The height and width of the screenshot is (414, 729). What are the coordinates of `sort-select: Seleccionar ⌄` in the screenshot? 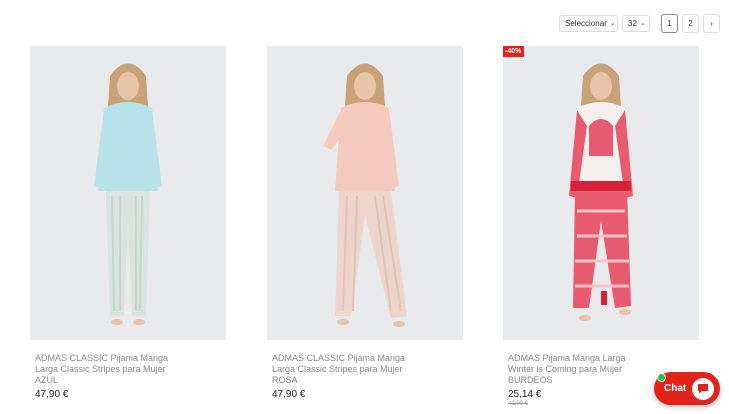 It's located at (588, 23).